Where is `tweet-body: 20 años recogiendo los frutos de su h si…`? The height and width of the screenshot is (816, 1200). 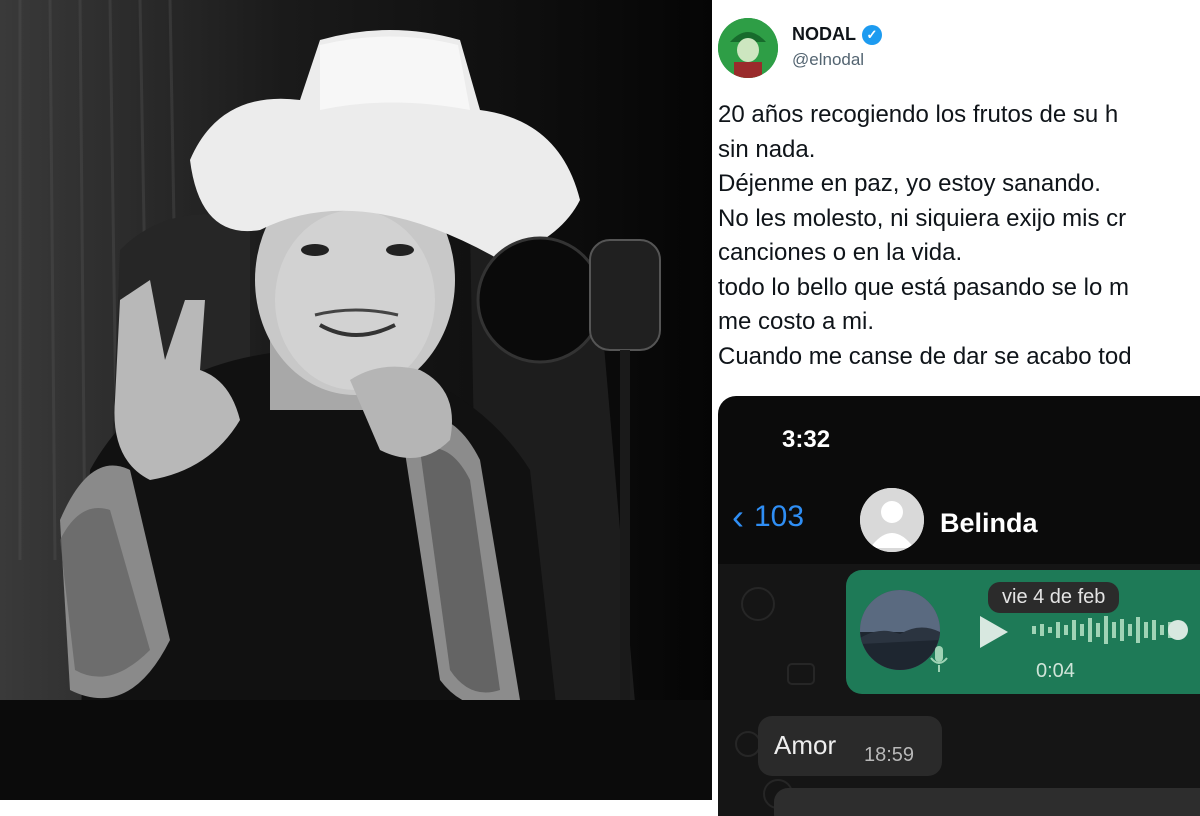 tweet-body: 20 años recogiendo los frutos de su h si… is located at coordinates (959, 236).